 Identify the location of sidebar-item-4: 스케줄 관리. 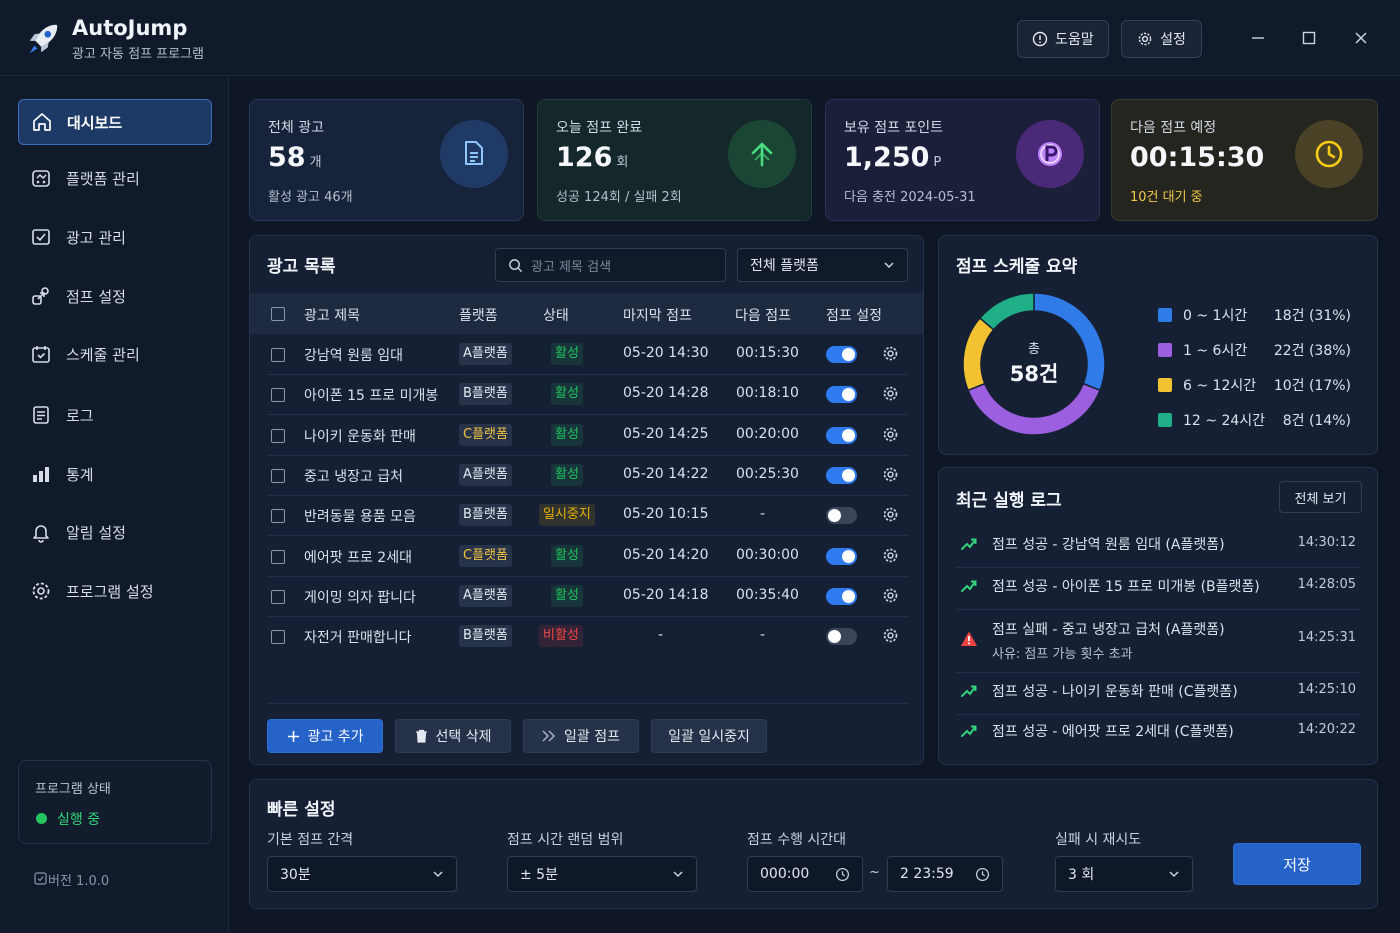
(115, 354).